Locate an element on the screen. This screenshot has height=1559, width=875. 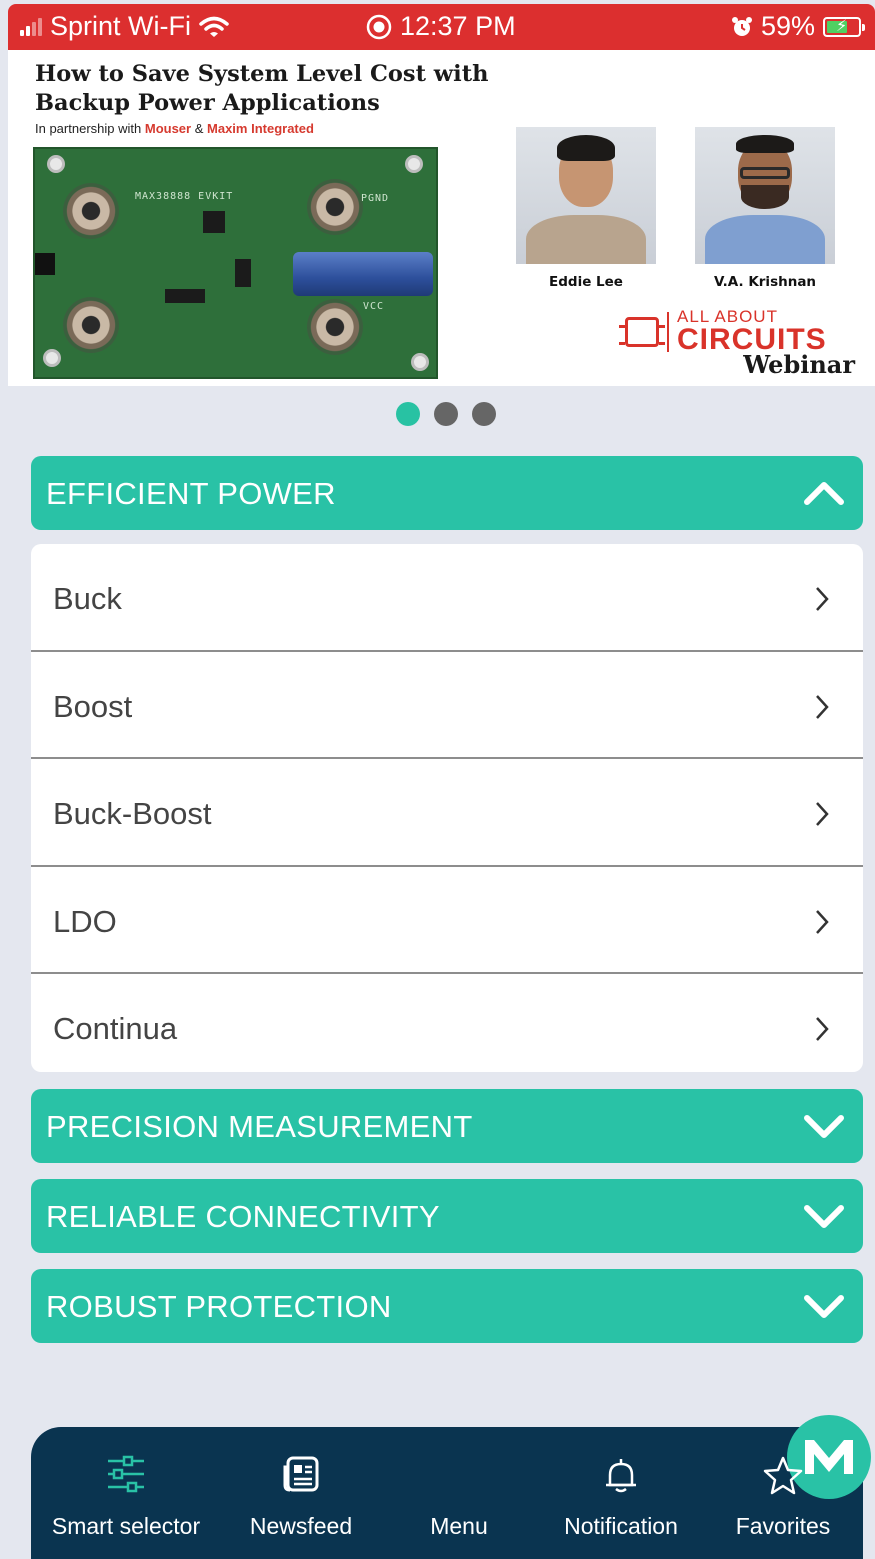
carousel-indicator is located at coordinates (446, 414).